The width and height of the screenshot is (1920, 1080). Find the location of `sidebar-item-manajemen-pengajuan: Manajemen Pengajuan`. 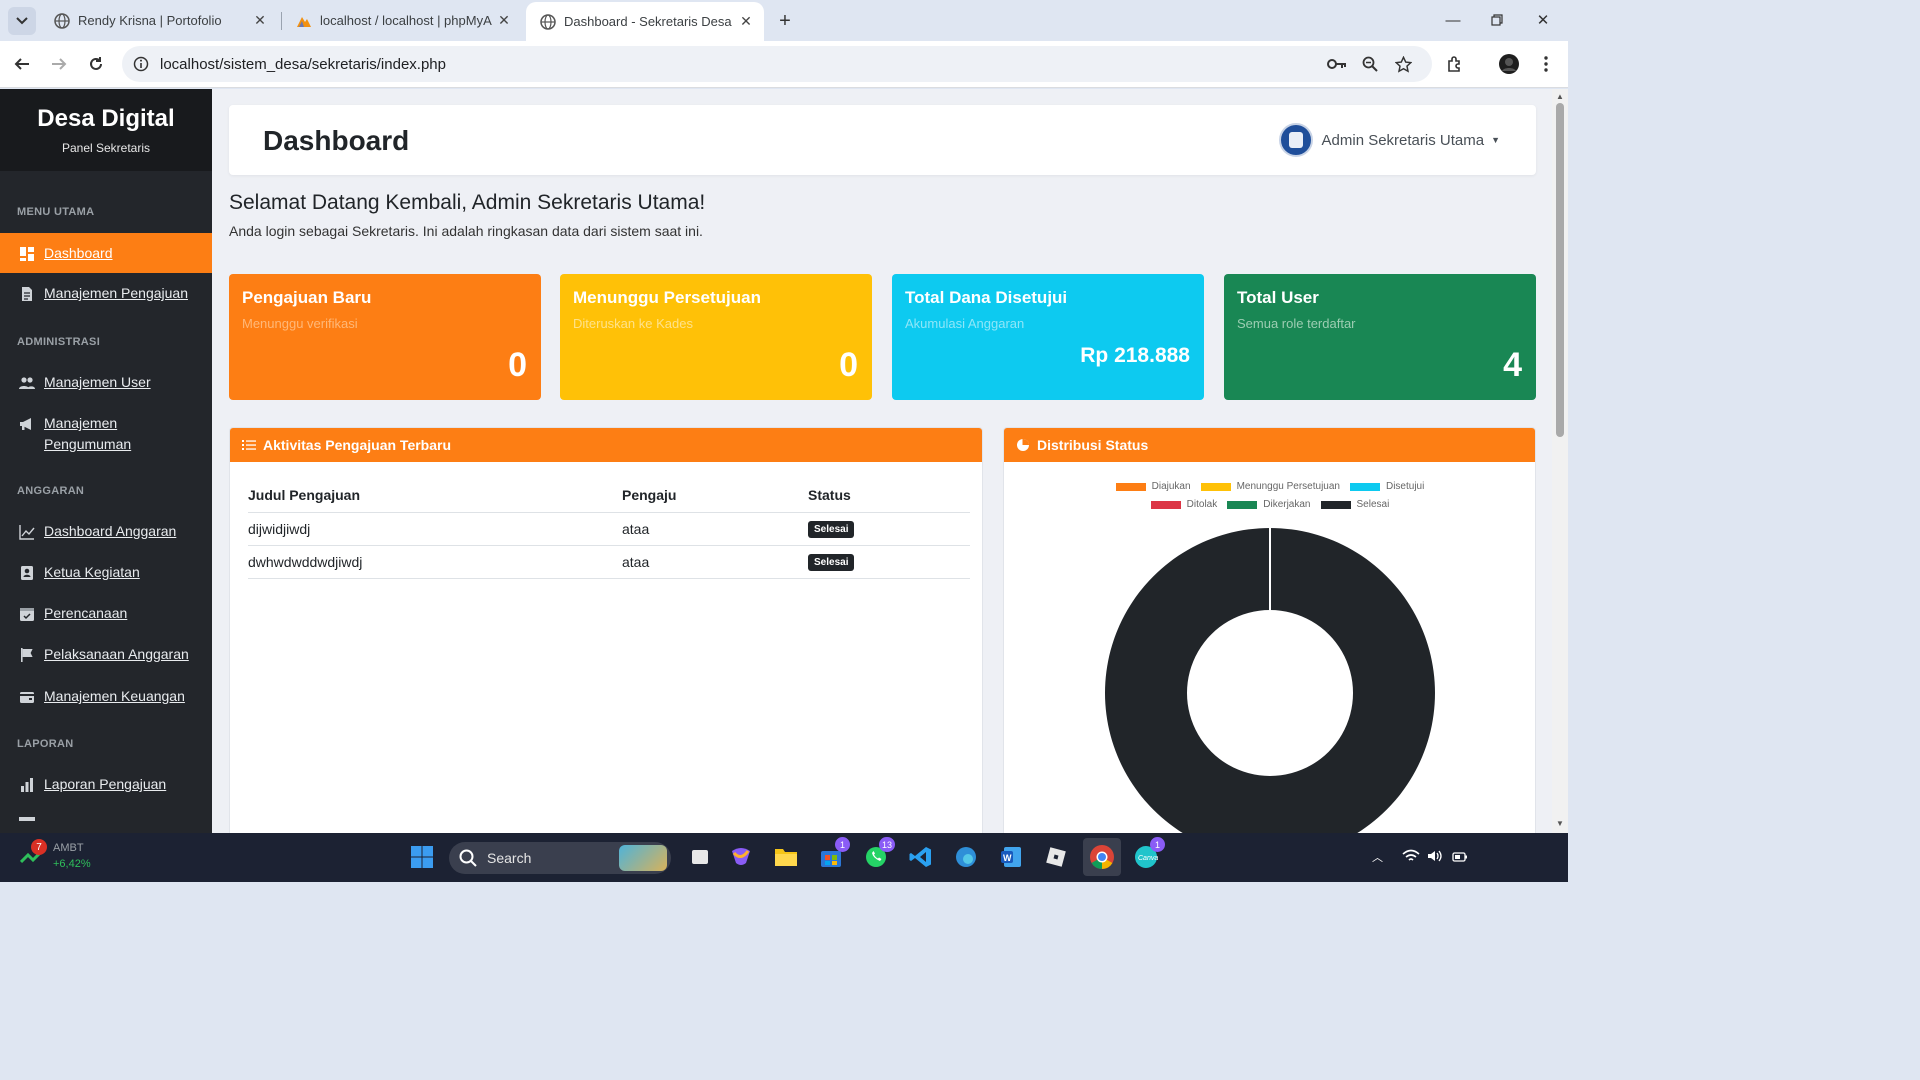

sidebar-item-manajemen-pengajuan: Manajemen Pengajuan is located at coordinates (106, 294).